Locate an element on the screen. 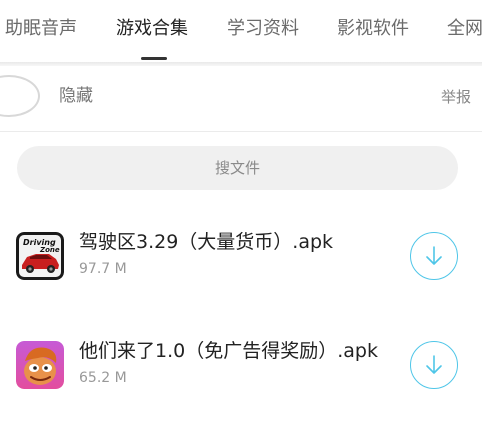 This screenshot has height=436, width=482. svg-text: Zone is located at coordinates (49, 250).